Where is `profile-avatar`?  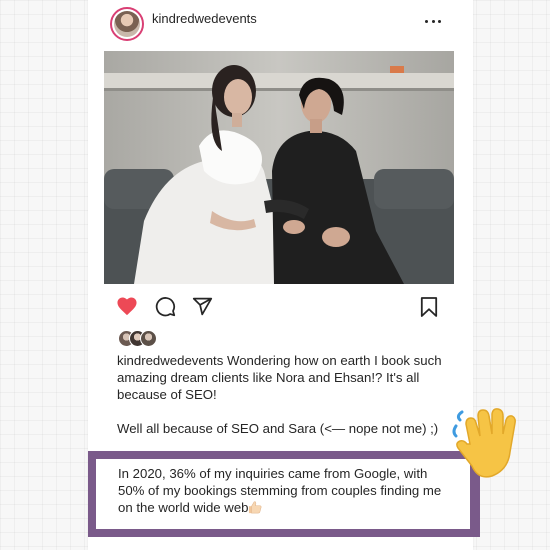 profile-avatar is located at coordinates (127, 24).